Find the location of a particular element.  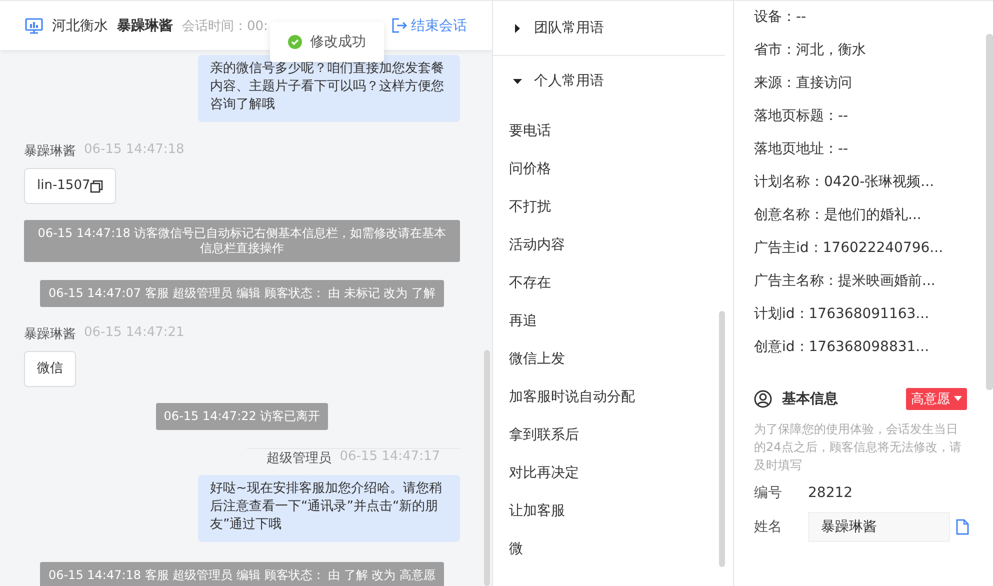

toast-text: 修改成功 is located at coordinates (338, 42).